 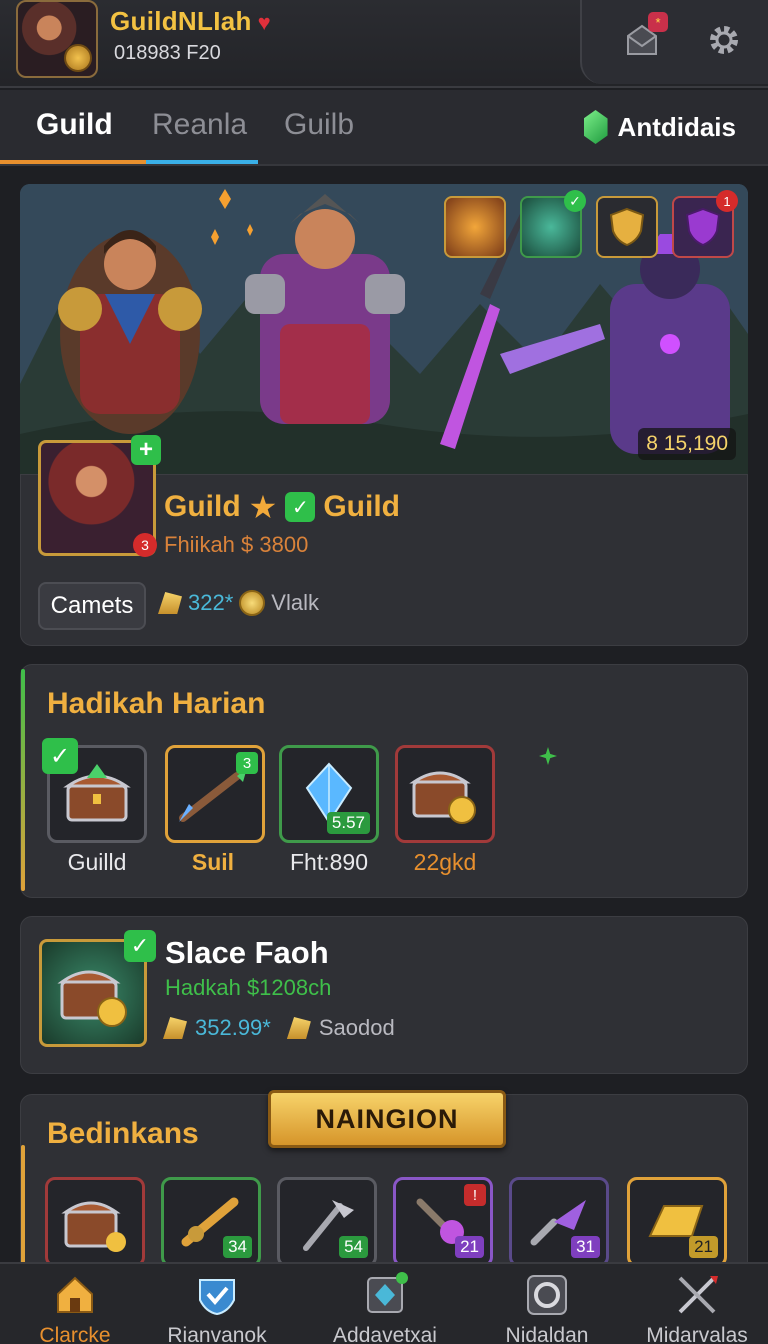 What do you see at coordinates (279, 1028) in the screenshot?
I see `special-offer-stats: 352.99* Saodod` at bounding box center [279, 1028].